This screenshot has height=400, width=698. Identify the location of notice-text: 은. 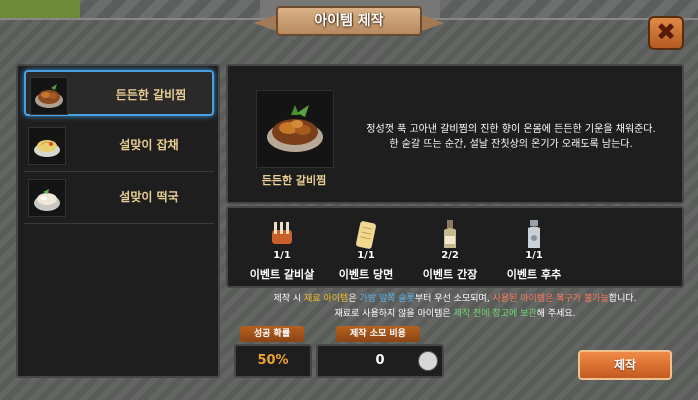
(354, 299).